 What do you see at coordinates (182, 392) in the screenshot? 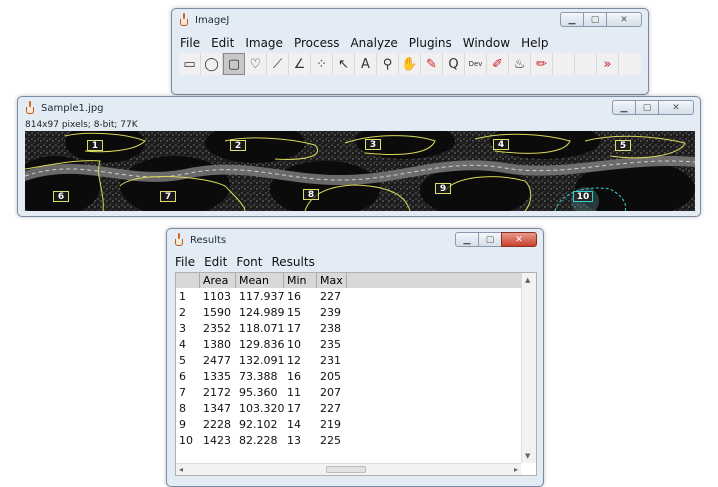
I see `table-cell: 7` at bounding box center [182, 392].